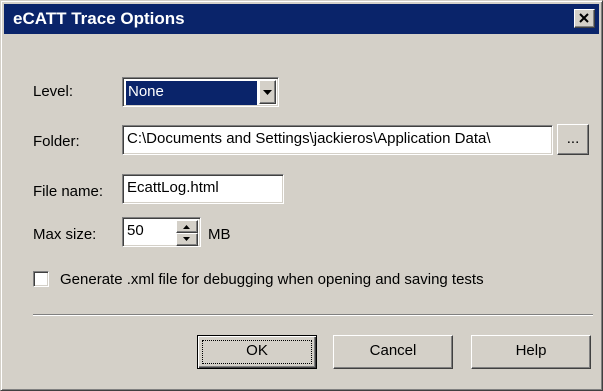 Image resolution: width=603 pixels, height=391 pixels. I want to click on spin-up-icon, so click(186, 227).